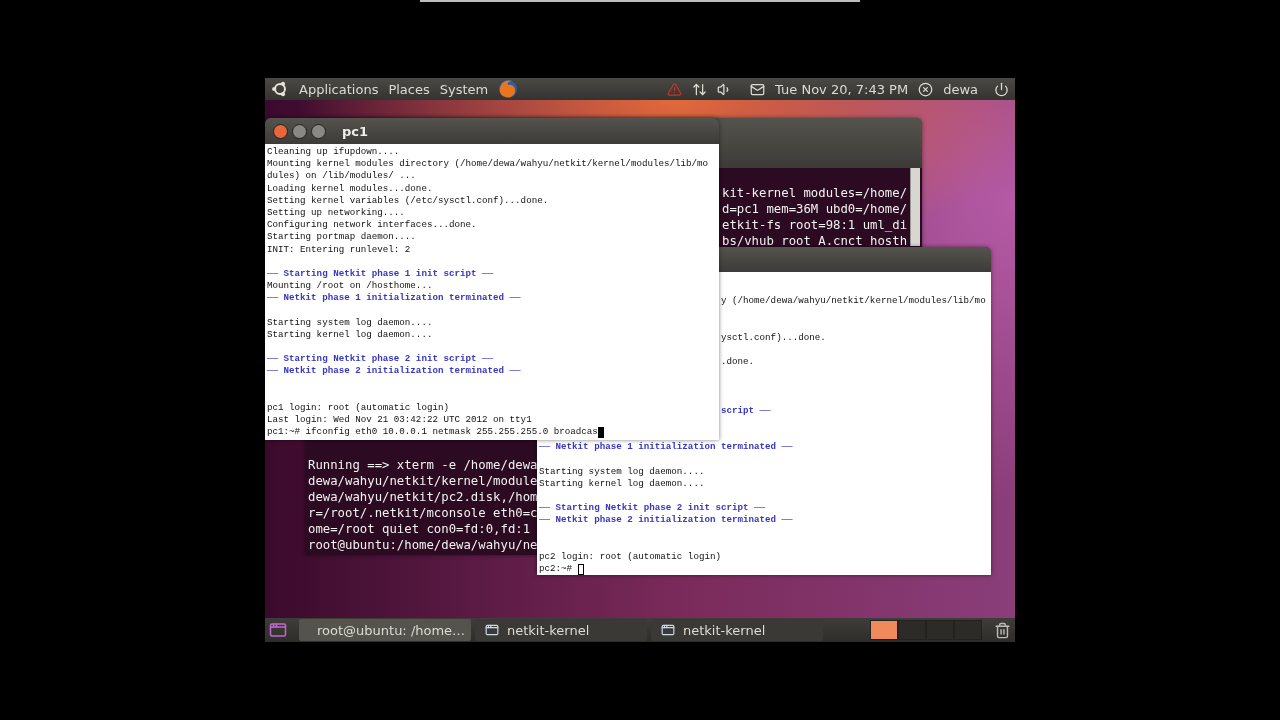  I want to click on network-icon, so click(700, 89).